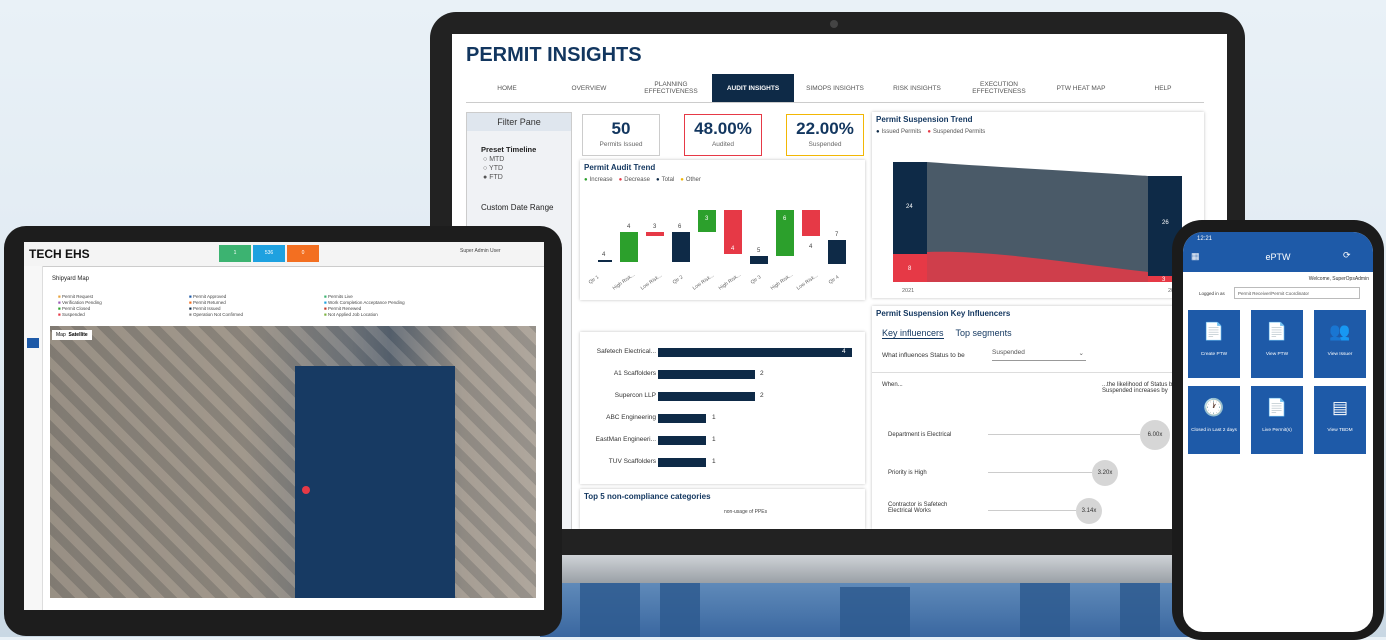  Describe the element at coordinates (589, 88) in the screenshot. I see `tab-overview: OVERVIEW` at that location.